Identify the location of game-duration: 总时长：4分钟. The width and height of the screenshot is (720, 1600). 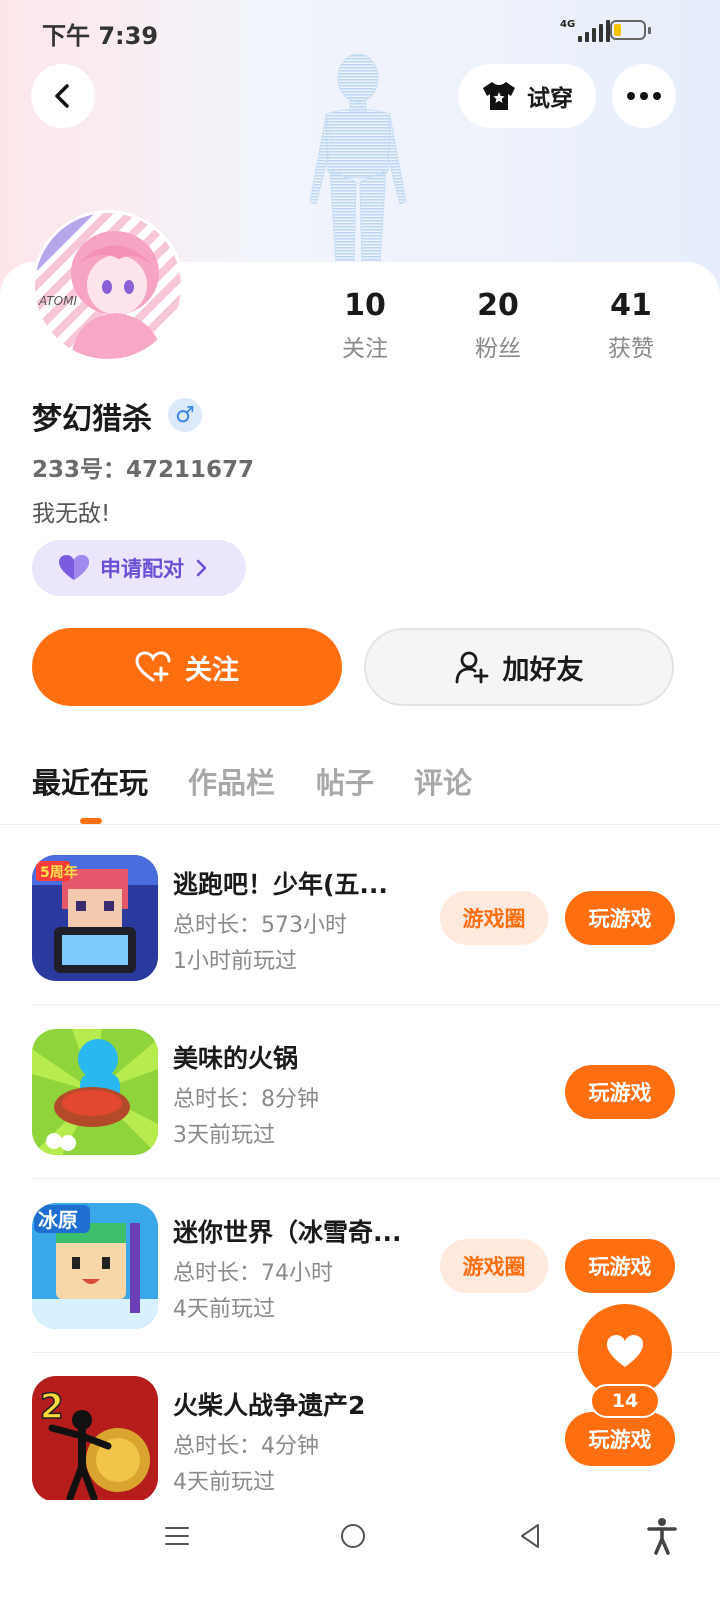
(246, 1446).